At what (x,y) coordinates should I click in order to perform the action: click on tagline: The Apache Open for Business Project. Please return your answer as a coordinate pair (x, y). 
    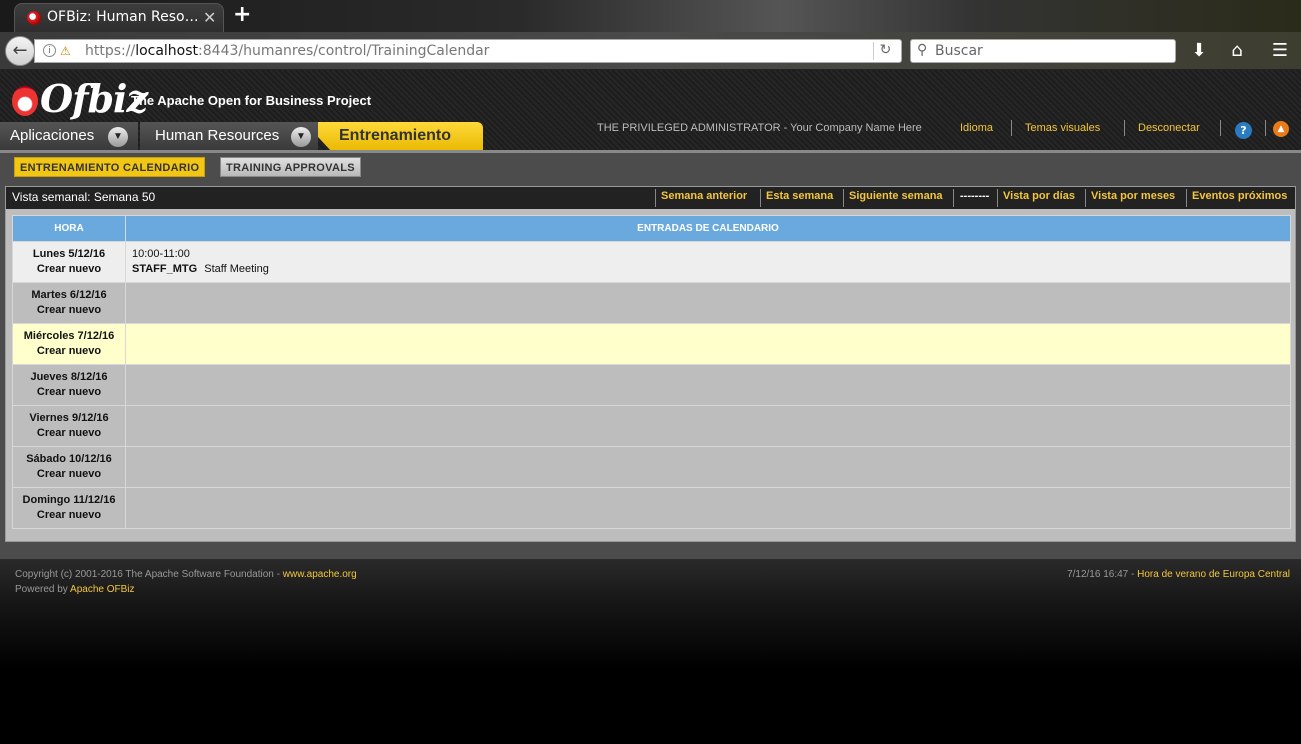
    Looking at the image, I should click on (251, 100).